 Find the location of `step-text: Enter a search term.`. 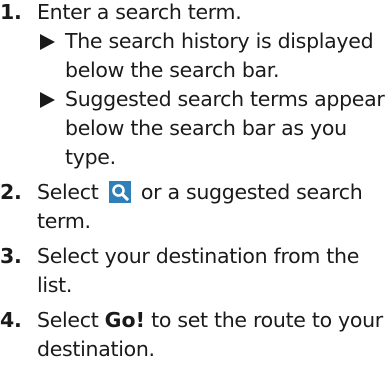

step-text: Enter a search term. is located at coordinates (139, 12).